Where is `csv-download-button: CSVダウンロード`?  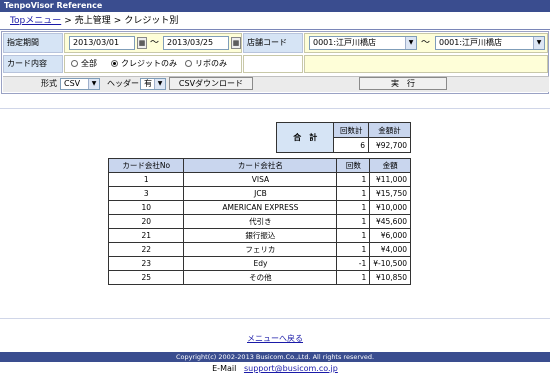 csv-download-button: CSVダウンロード is located at coordinates (211, 83).